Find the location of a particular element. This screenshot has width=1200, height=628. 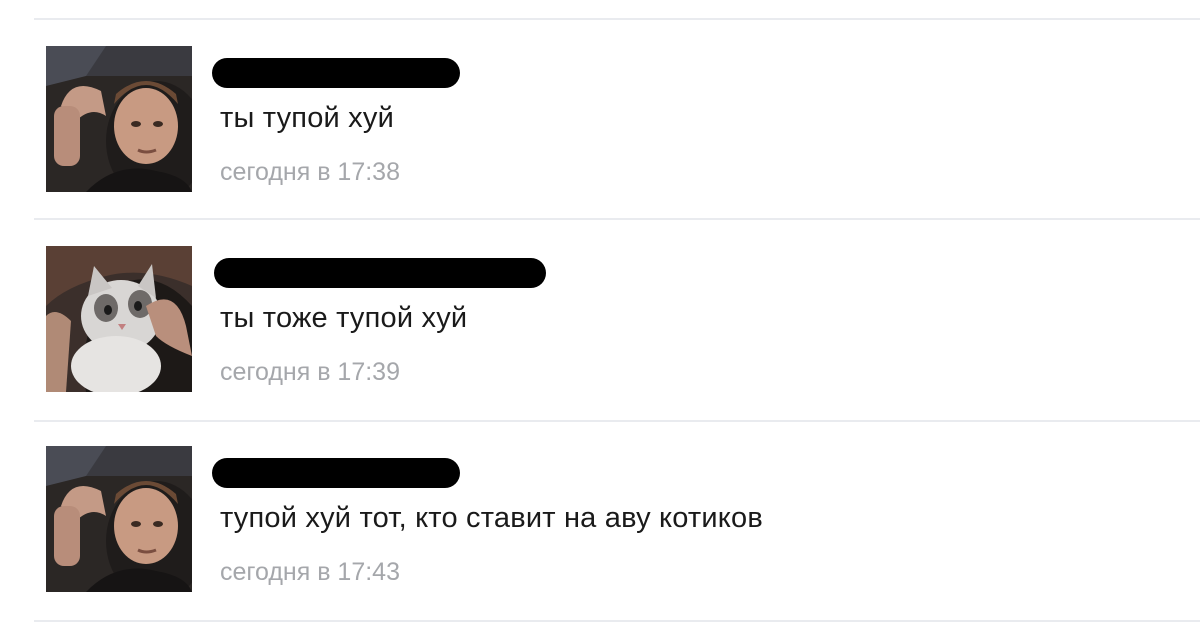

message-timestamp: сегодня в 17:39 is located at coordinates (310, 372).